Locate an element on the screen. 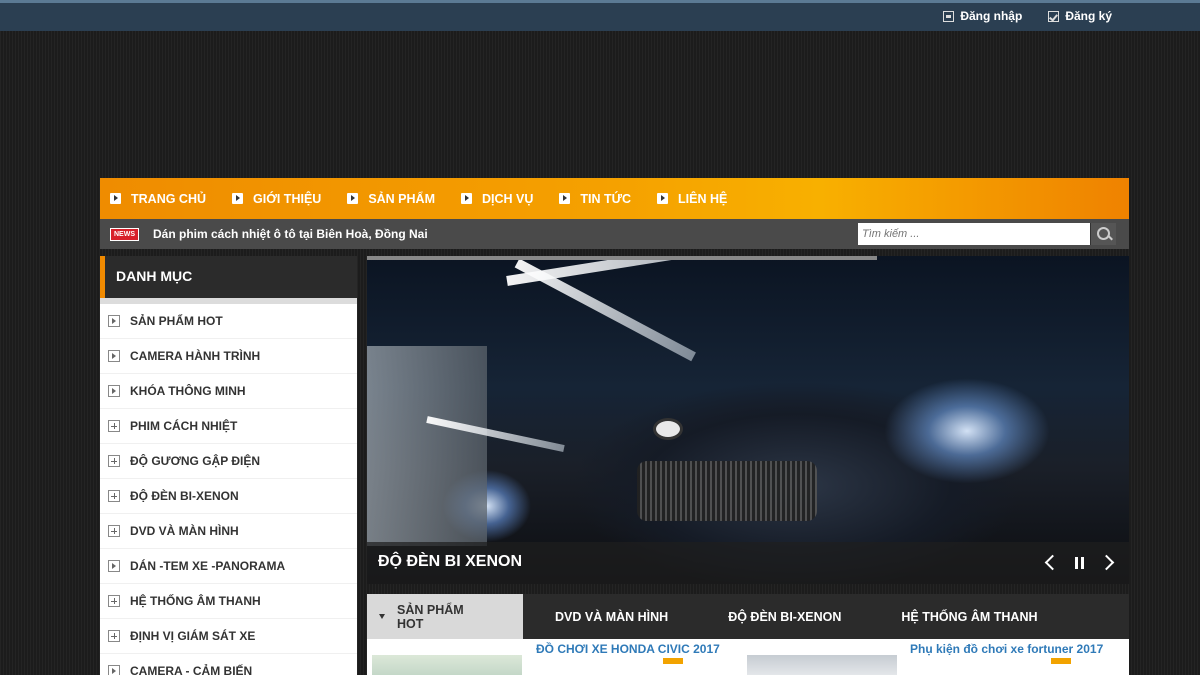 The image size is (1200, 675). category-item-gps: ĐỊNH VỊ GIÁM SÁT XE is located at coordinates (228, 636).